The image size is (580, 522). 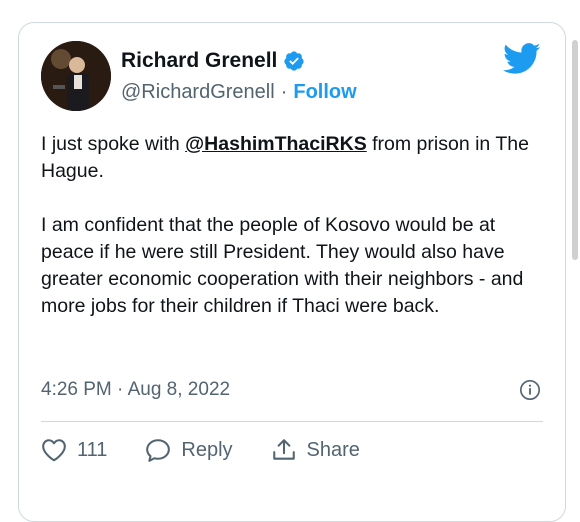 I want to click on share-upload-icon, so click(x=283, y=449).